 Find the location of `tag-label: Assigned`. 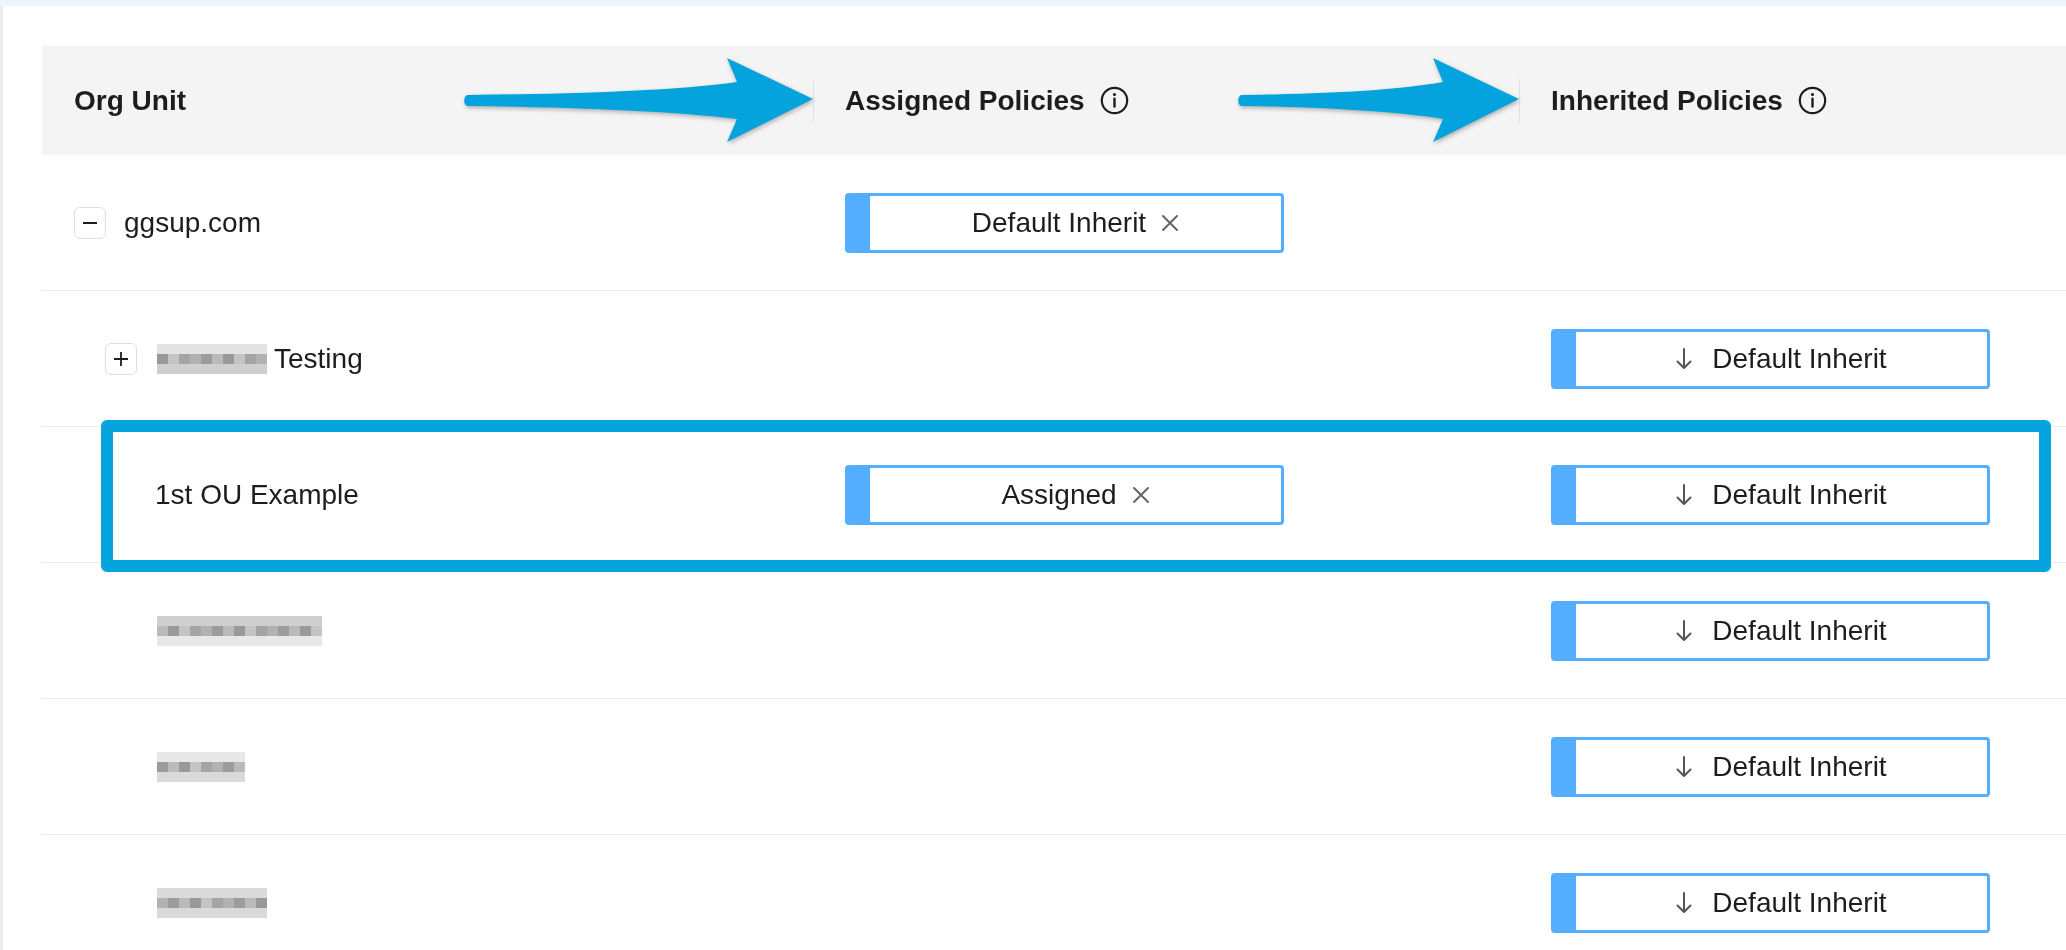

tag-label: Assigned is located at coordinates (1059, 494).